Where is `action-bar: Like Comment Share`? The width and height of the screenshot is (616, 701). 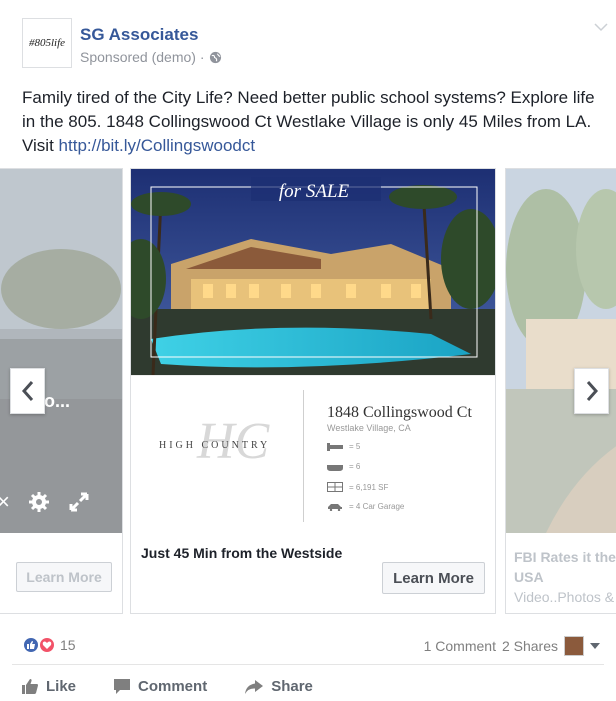
action-bar: Like Comment Share is located at coordinates (167, 686).